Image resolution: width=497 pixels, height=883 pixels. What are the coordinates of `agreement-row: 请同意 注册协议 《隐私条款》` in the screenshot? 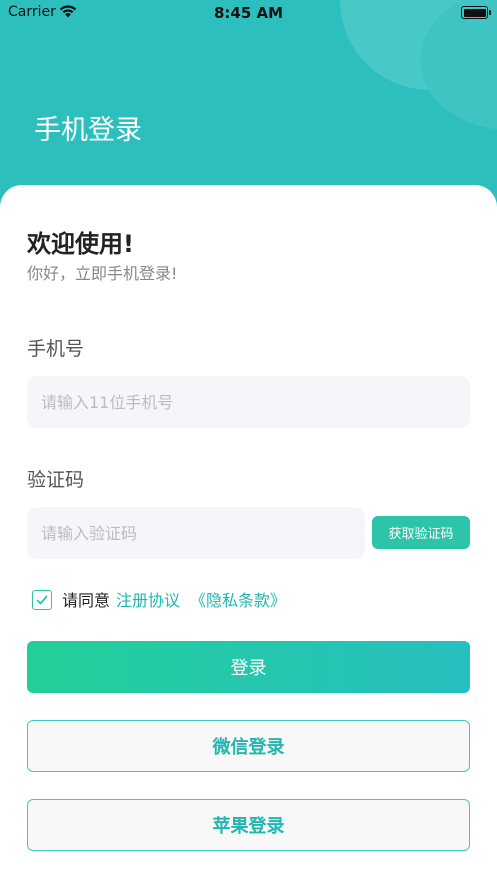 It's located at (164, 599).